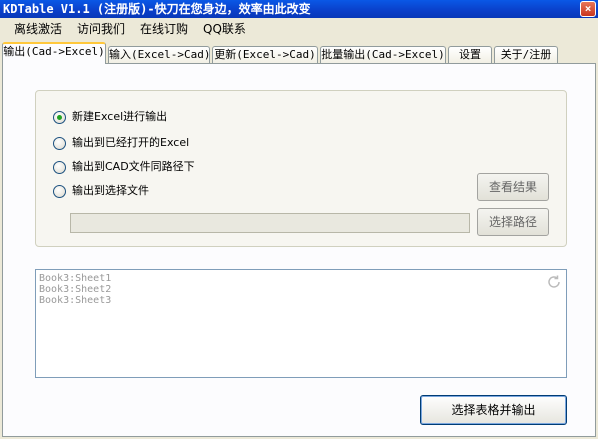 Image resolution: width=598 pixels, height=439 pixels. Describe the element at coordinates (157, 9) in the screenshot. I see `window-title: KDTable V1.1 (注册版)-快刀在您身边，效率由此改变` at that location.